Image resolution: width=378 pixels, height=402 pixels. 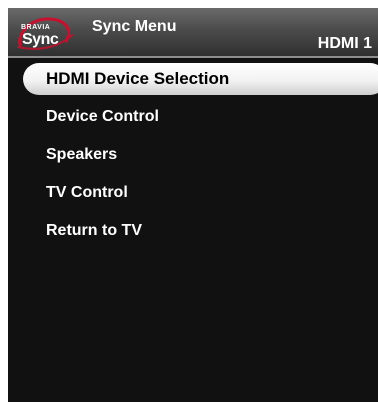 What do you see at coordinates (344, 43) in the screenshot?
I see `input-source-label: HDMI 1` at bounding box center [344, 43].